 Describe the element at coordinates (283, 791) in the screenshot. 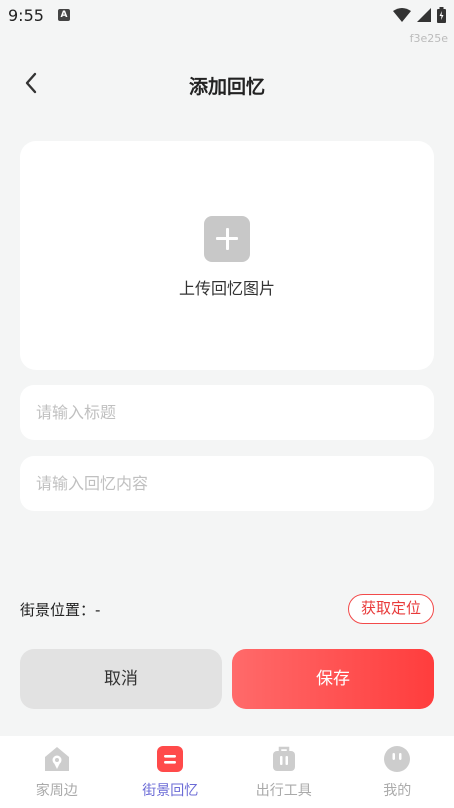

I see `tab-label: 出行工具` at that location.